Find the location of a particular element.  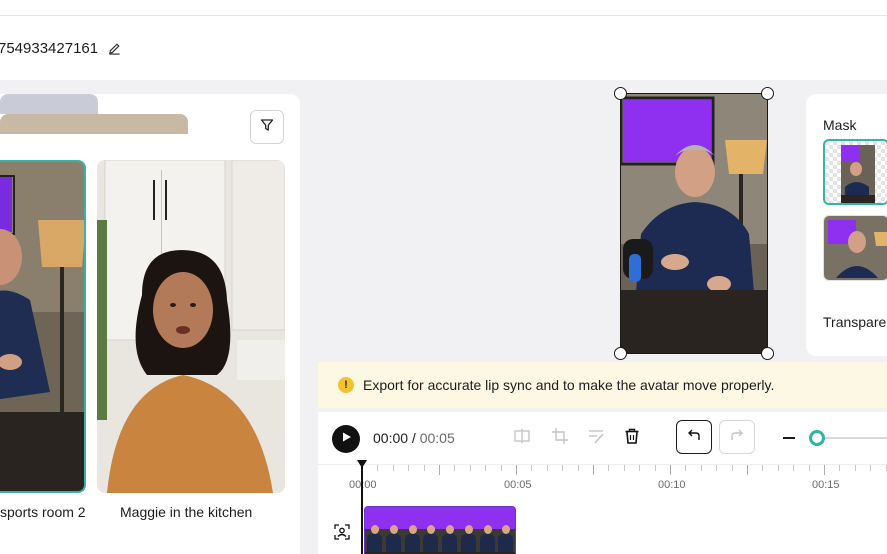

zoom-out-icon is located at coordinates (789, 438).